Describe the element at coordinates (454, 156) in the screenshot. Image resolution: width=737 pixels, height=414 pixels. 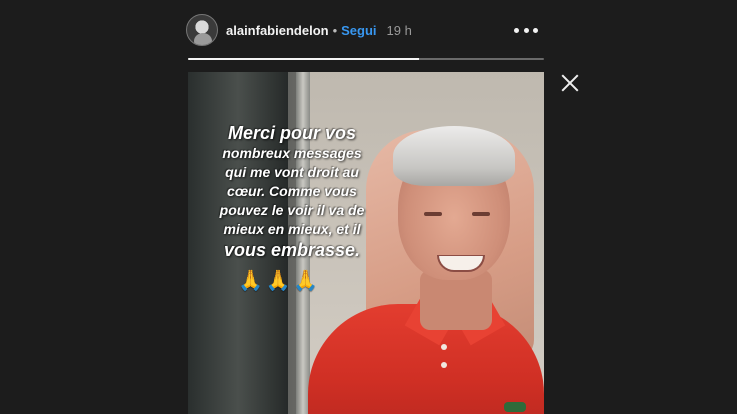
I see `hair` at that location.